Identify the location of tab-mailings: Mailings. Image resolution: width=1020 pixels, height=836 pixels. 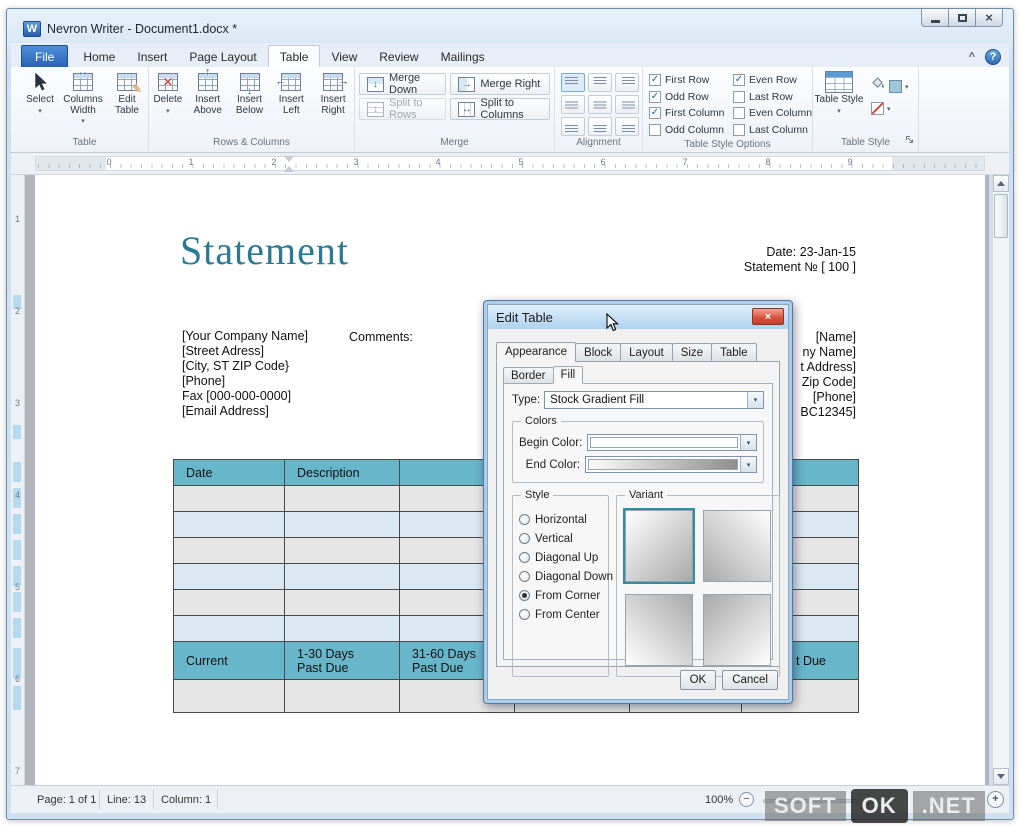
(463, 56).